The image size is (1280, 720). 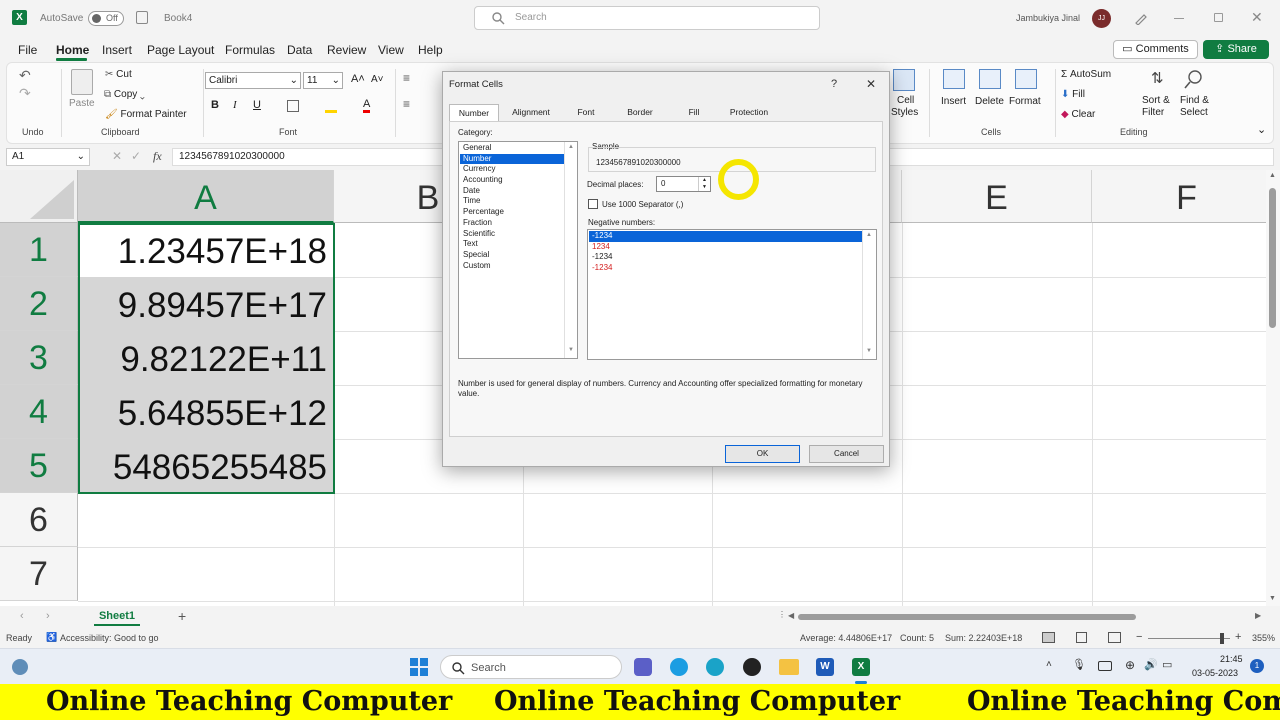 What do you see at coordinates (1189, 638) in the screenshot?
I see `zoom-slider` at bounding box center [1189, 638].